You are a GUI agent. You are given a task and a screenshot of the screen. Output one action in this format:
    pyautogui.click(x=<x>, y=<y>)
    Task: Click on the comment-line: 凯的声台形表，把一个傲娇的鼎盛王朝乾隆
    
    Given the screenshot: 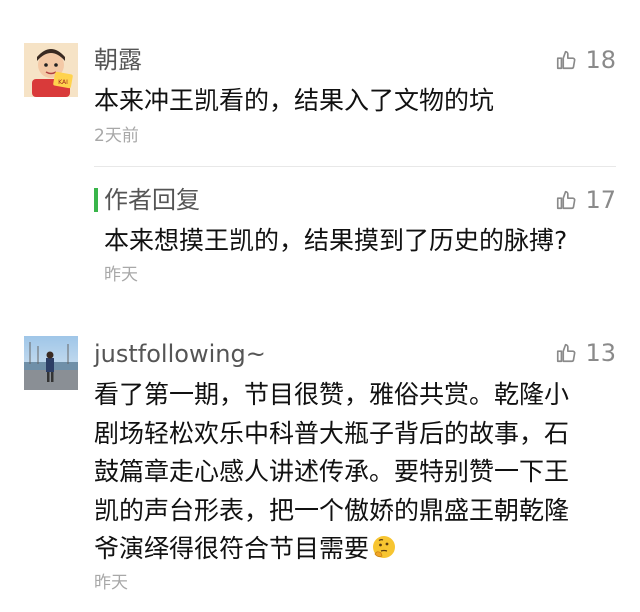 What is the action you would take?
    pyautogui.click(x=332, y=510)
    